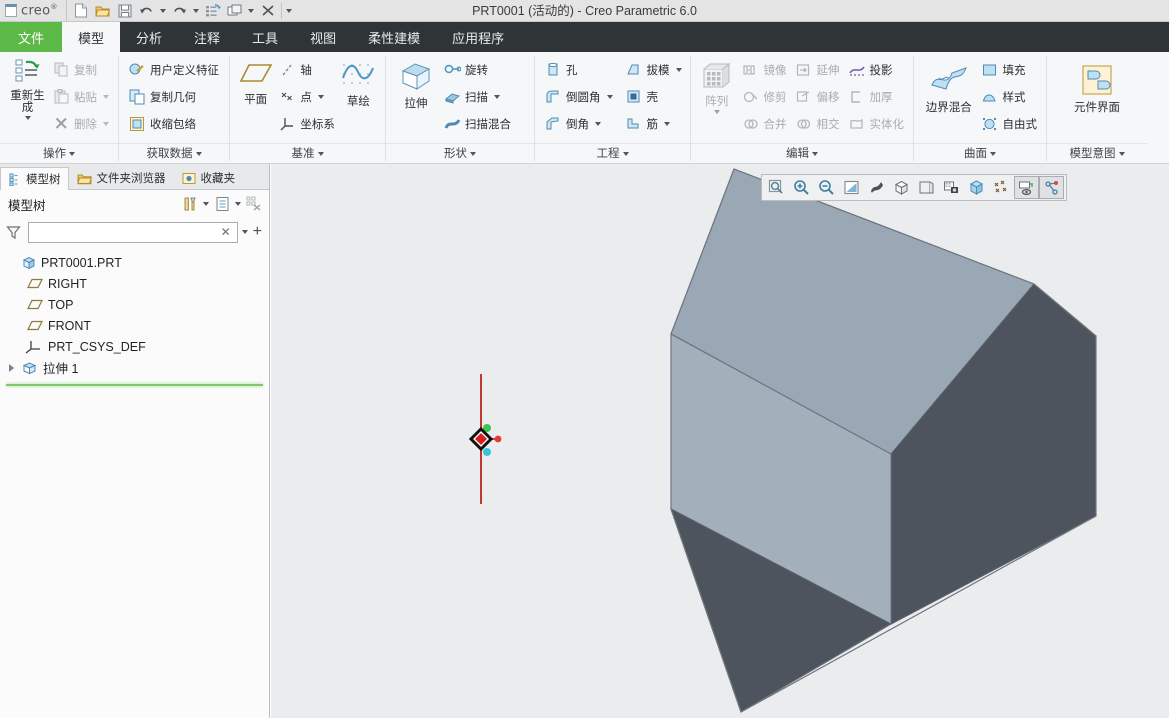 The height and width of the screenshot is (718, 1169). I want to click on merge-button: 合并, so click(764, 123).